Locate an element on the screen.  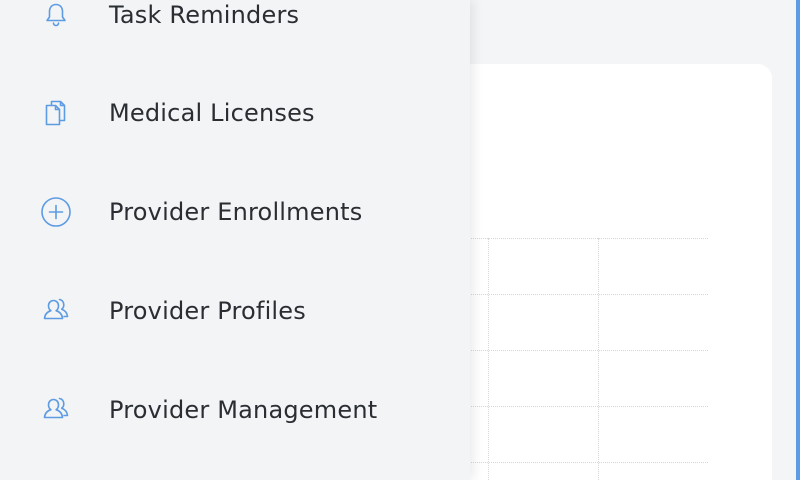
document-icon is located at coordinates (56, 113).